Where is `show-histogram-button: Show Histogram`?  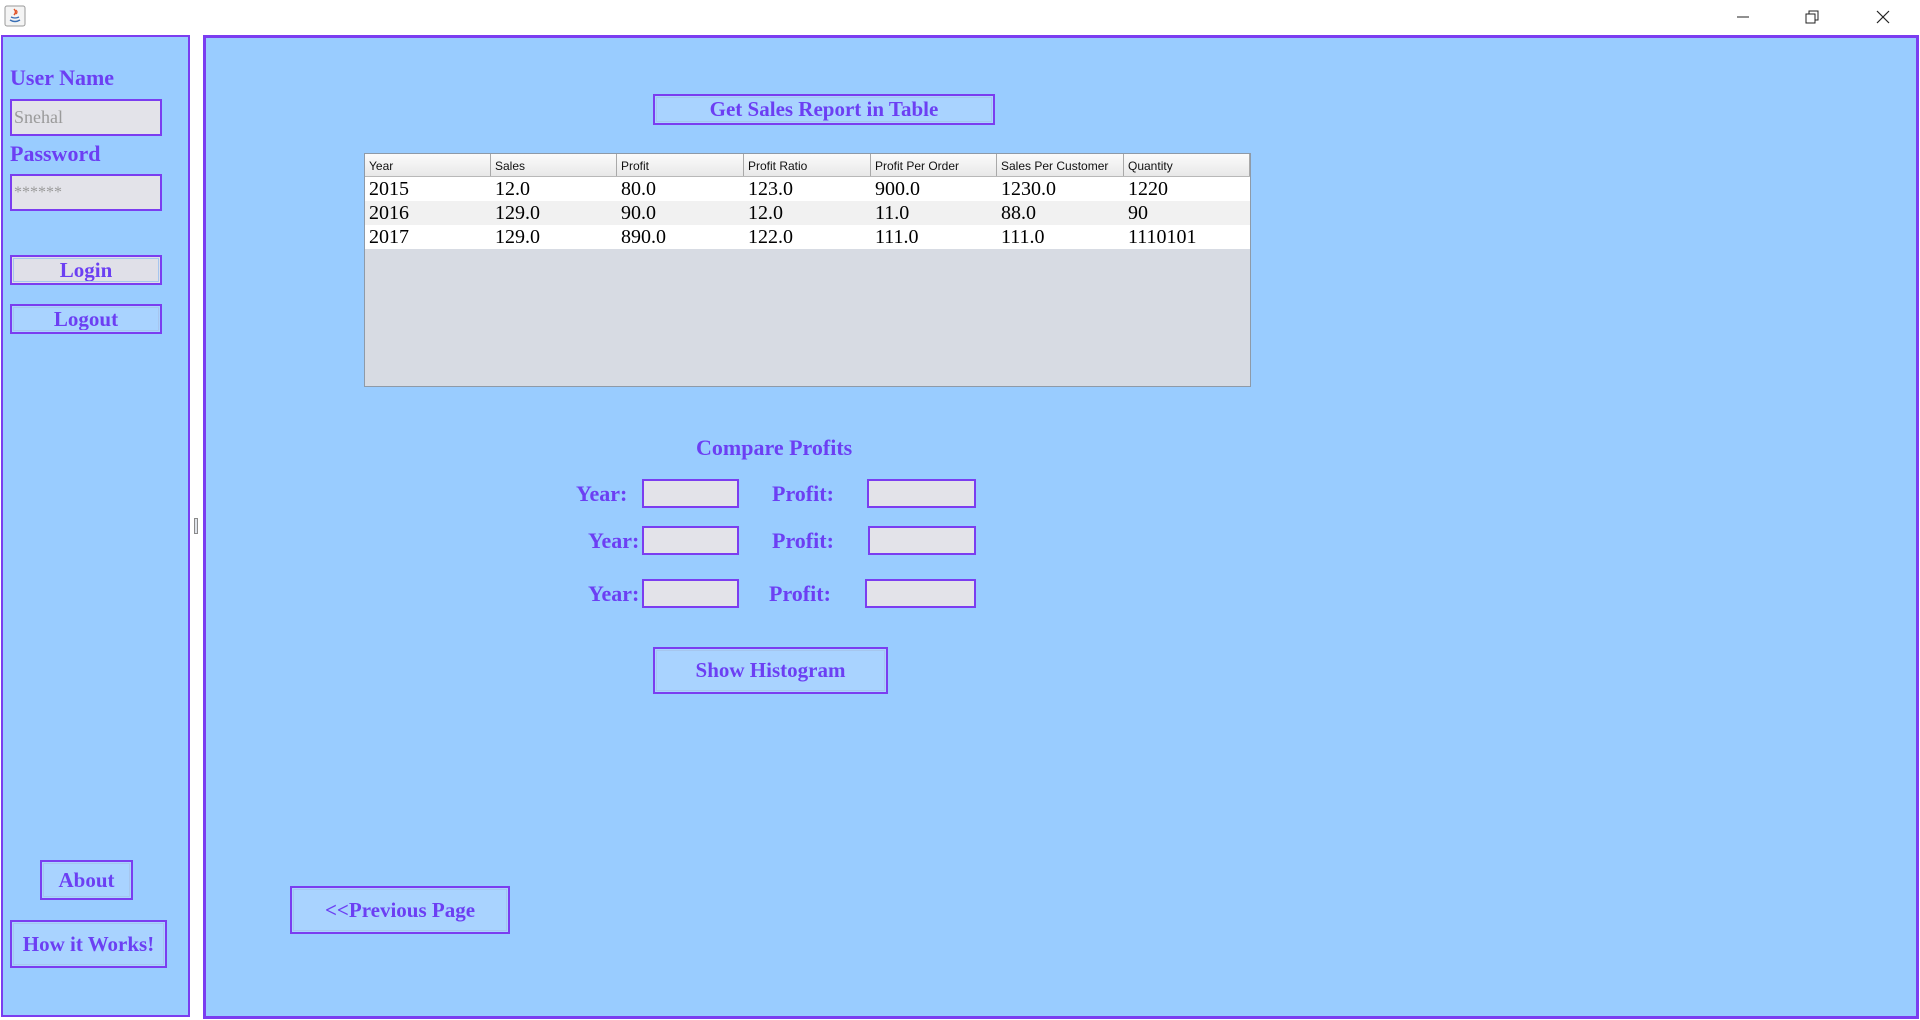 show-histogram-button: Show Histogram is located at coordinates (770, 670).